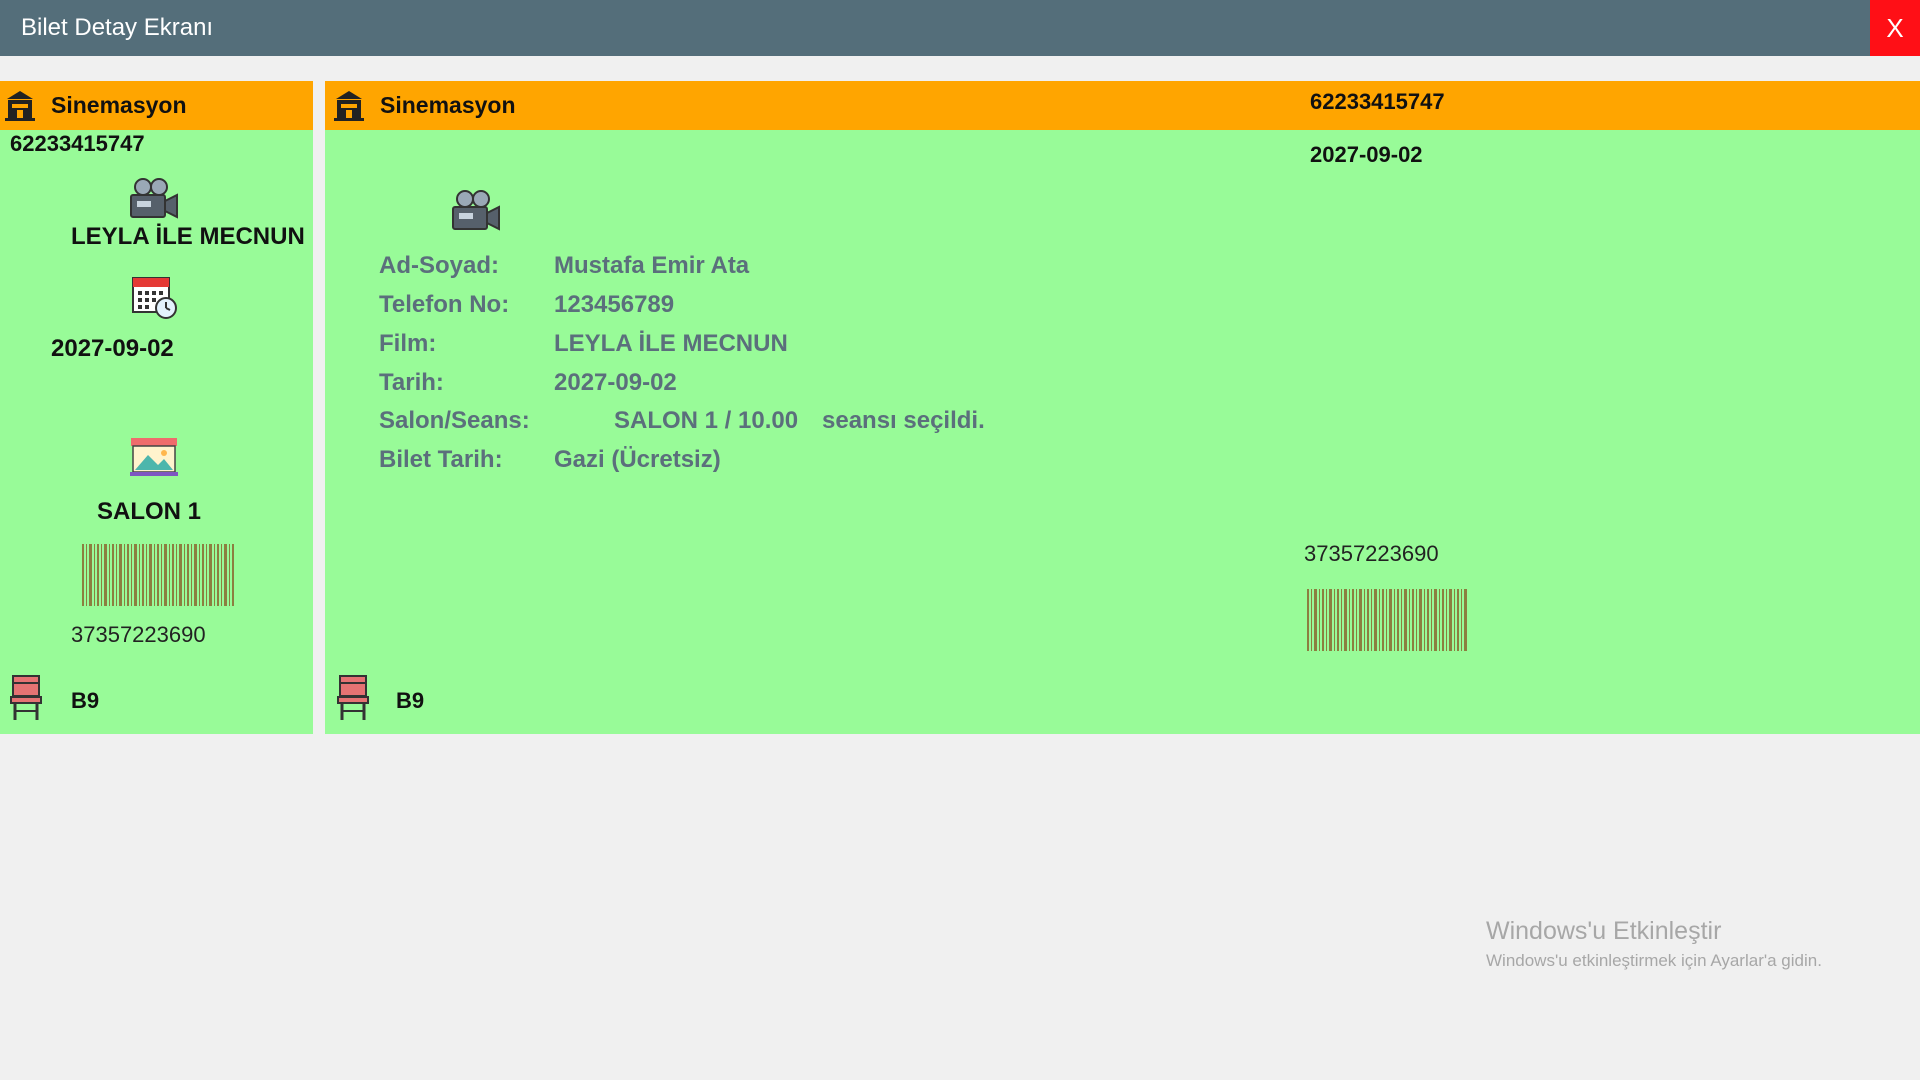 The width and height of the screenshot is (1920, 1080). Describe the element at coordinates (77, 143) in the screenshot. I see `stub-ticket-number: 62233415747` at that location.